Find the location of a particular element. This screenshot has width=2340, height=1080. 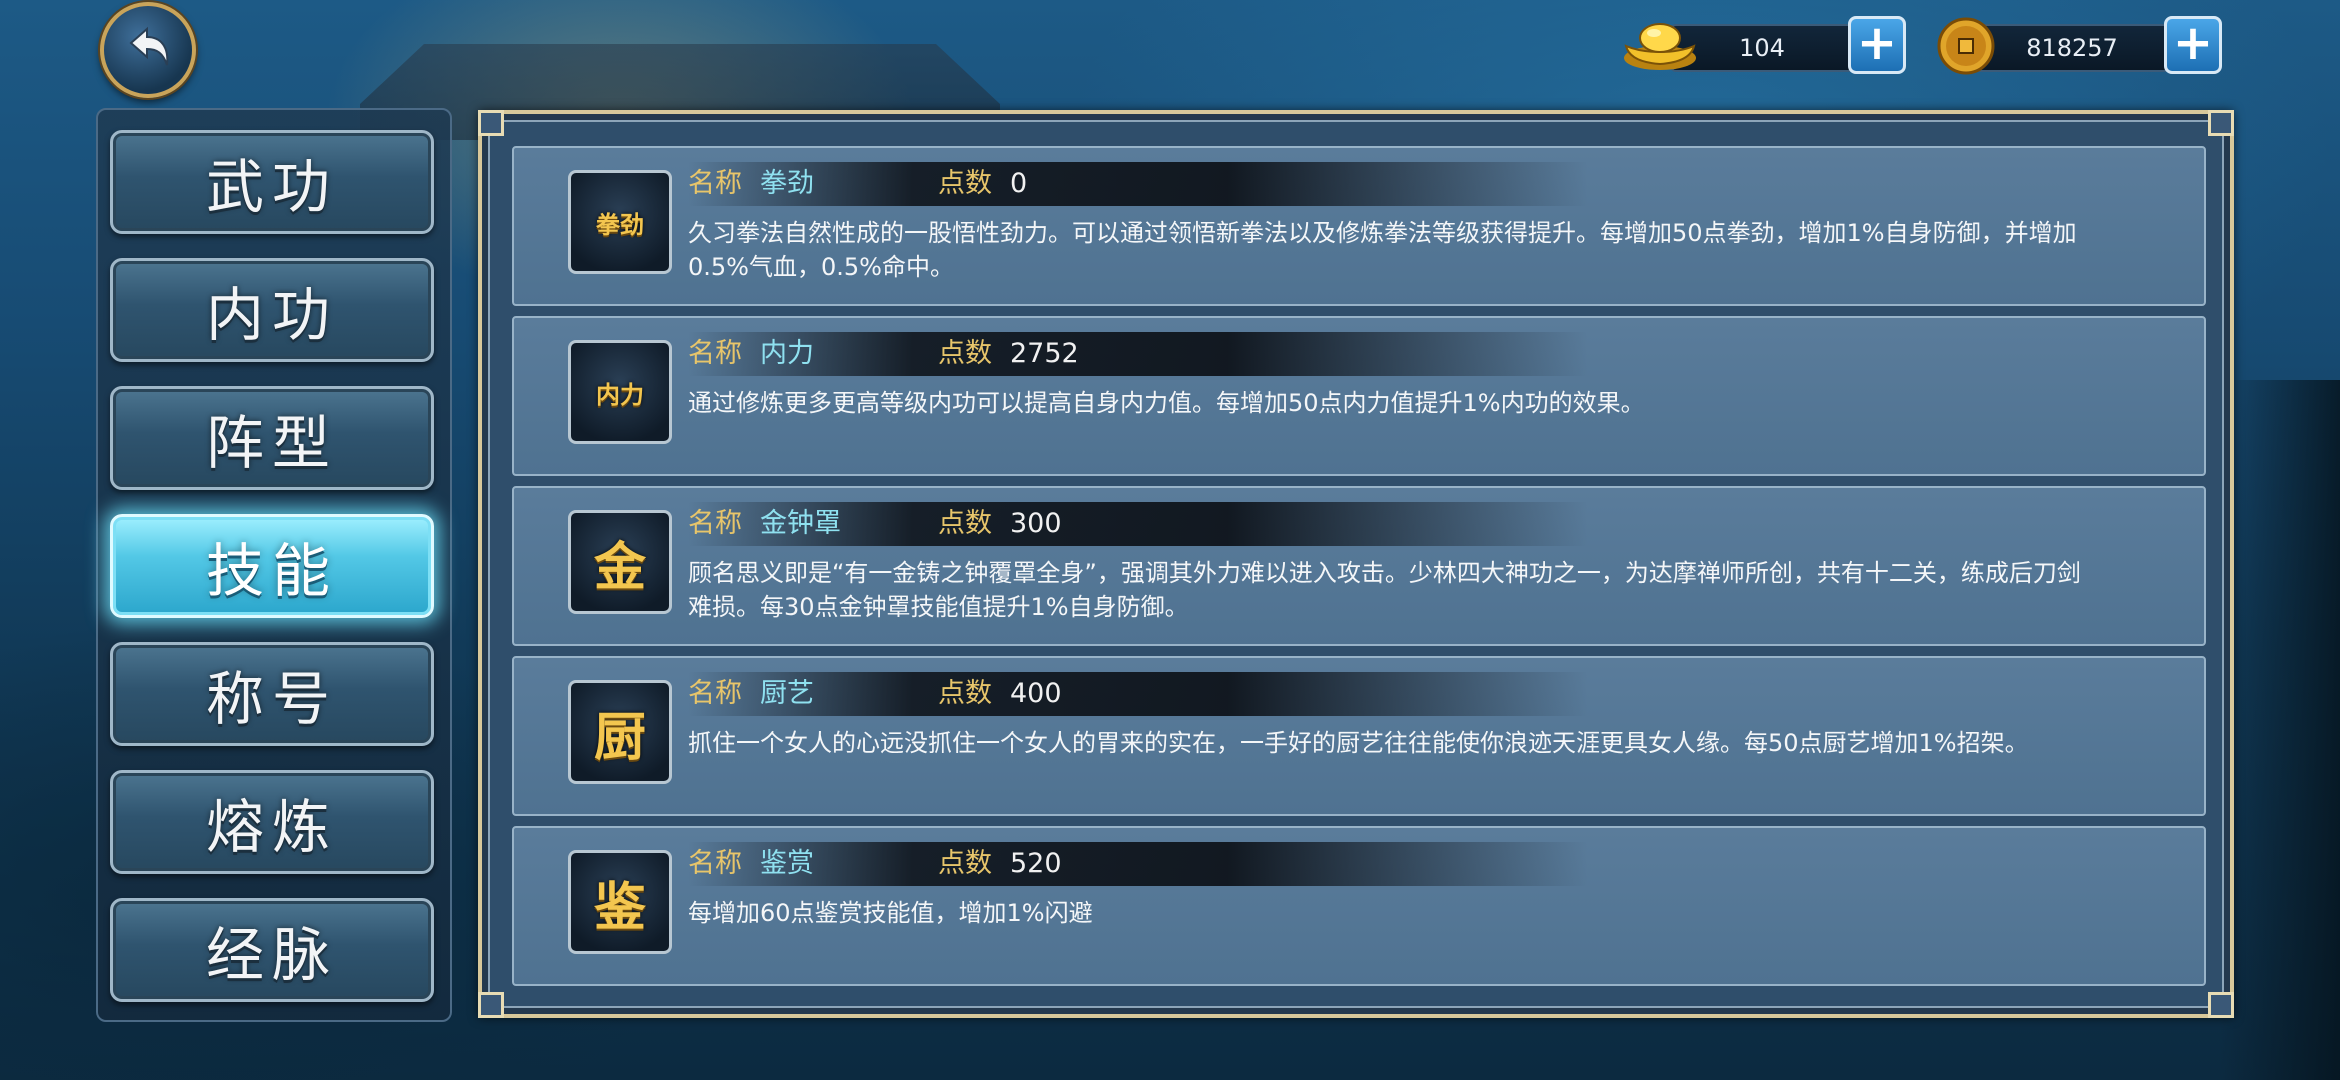

jinzhongzhao-icon: 金 is located at coordinates (620, 562).